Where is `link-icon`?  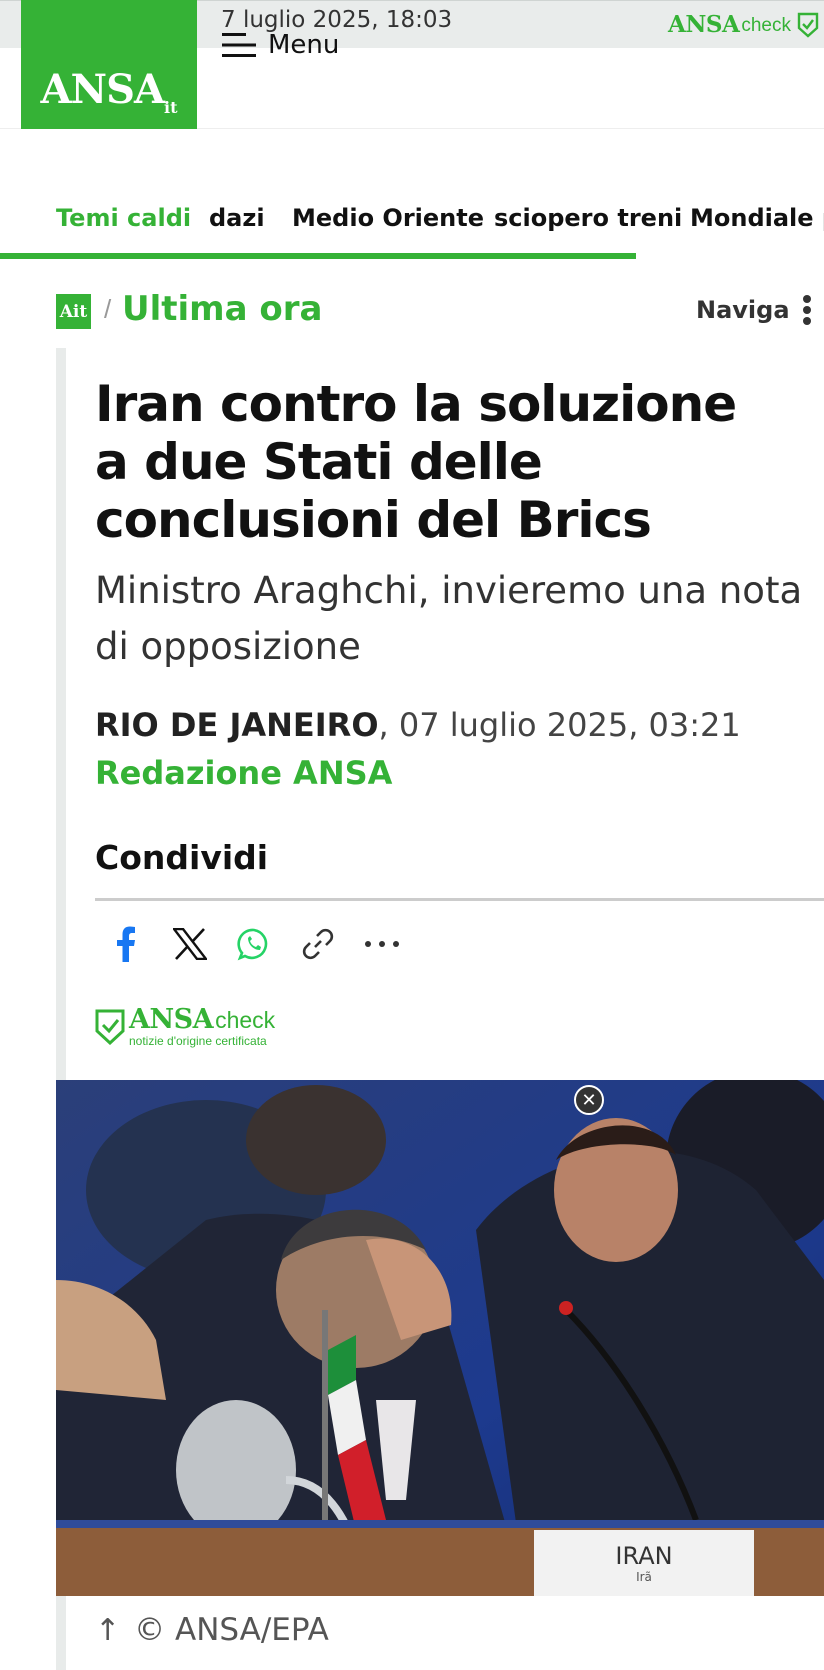 link-icon is located at coordinates (318, 944).